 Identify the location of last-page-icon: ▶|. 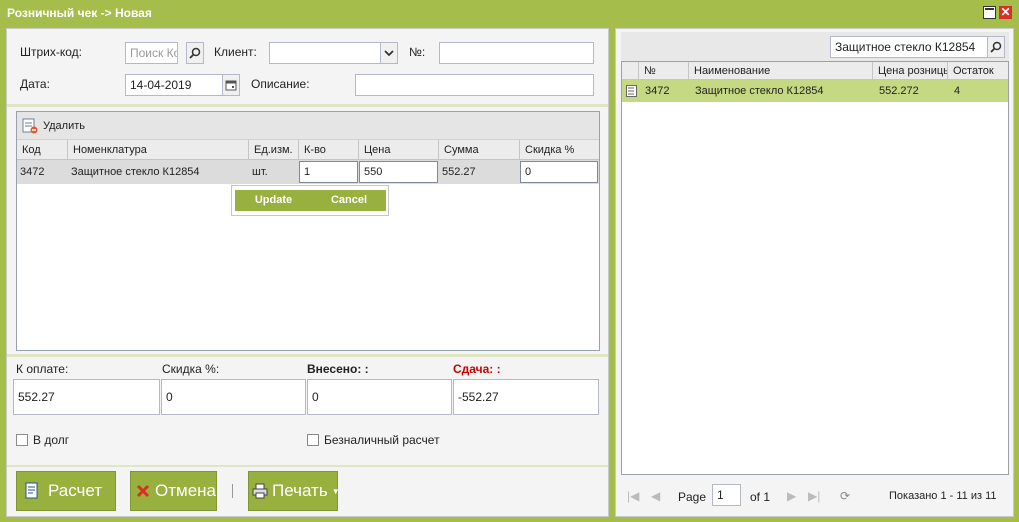
(814, 496).